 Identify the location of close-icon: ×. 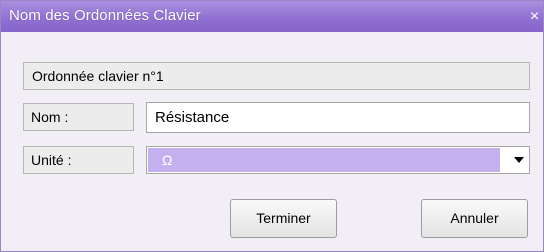
(534, 16).